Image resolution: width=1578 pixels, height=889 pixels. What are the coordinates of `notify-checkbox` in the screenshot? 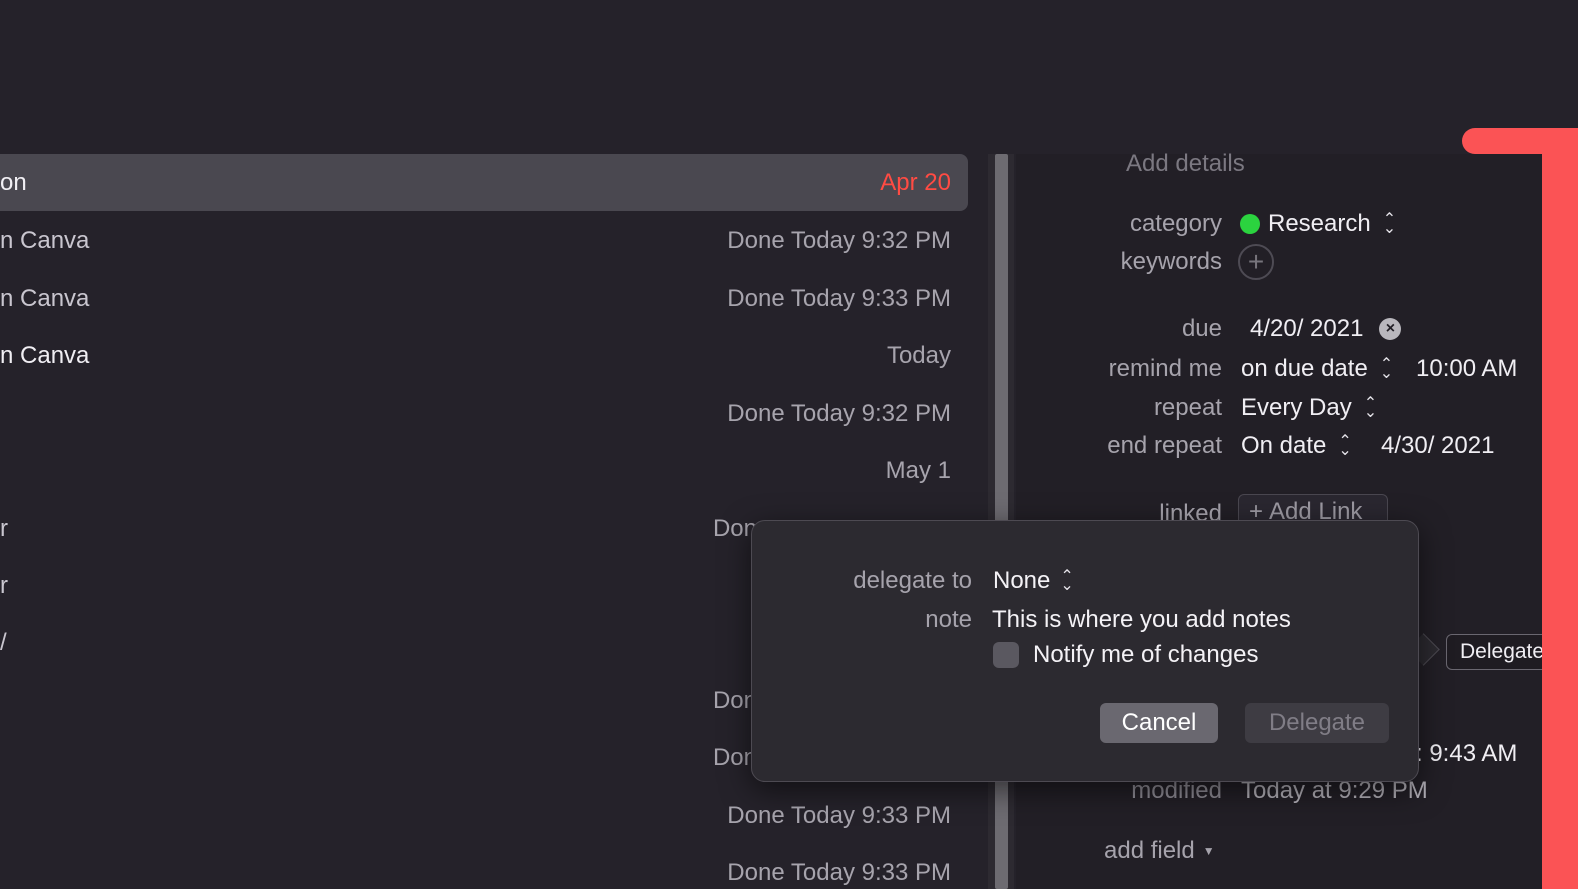 It's located at (1006, 655).